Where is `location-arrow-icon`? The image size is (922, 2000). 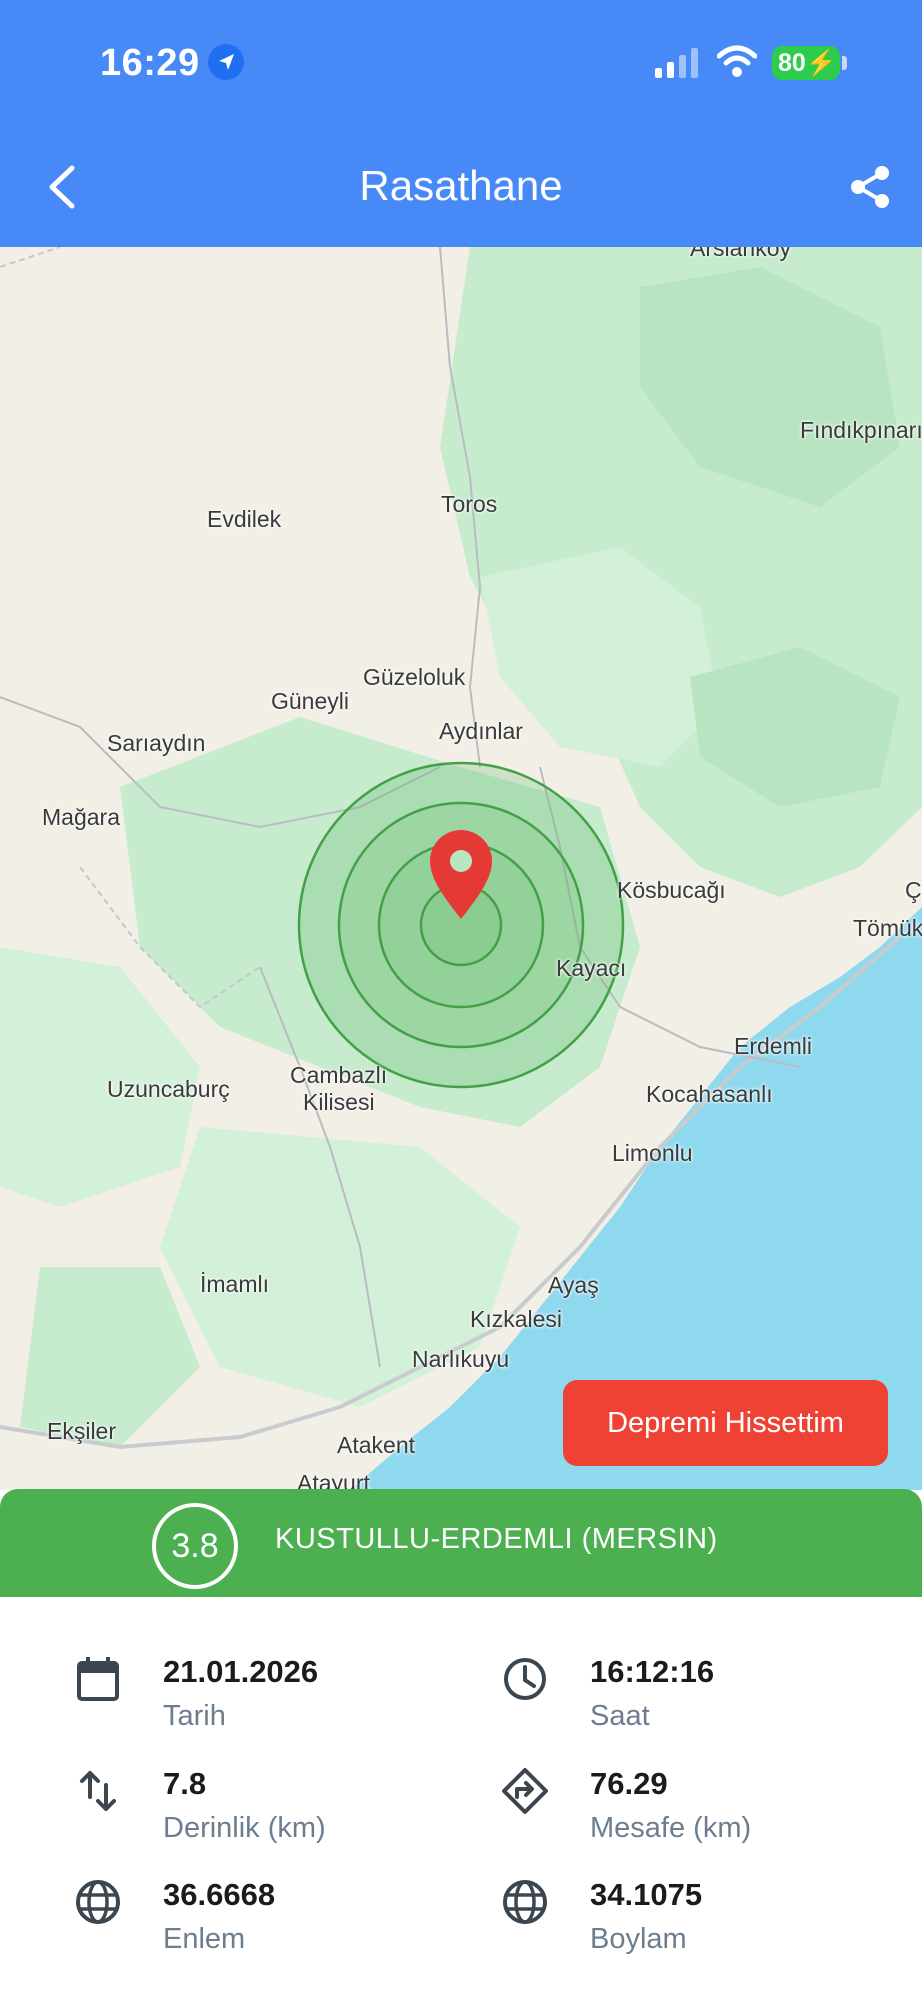
location-arrow-icon is located at coordinates (226, 62).